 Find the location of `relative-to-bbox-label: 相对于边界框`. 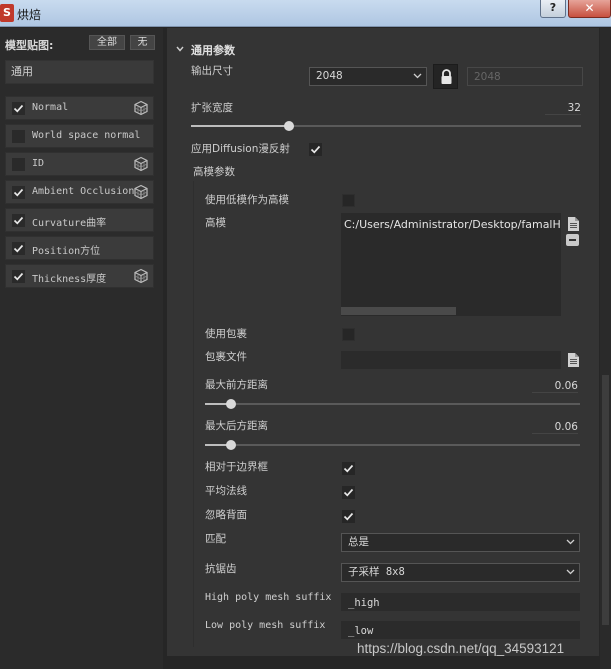

relative-to-bbox-label: 相对于边界框 is located at coordinates (236, 467).